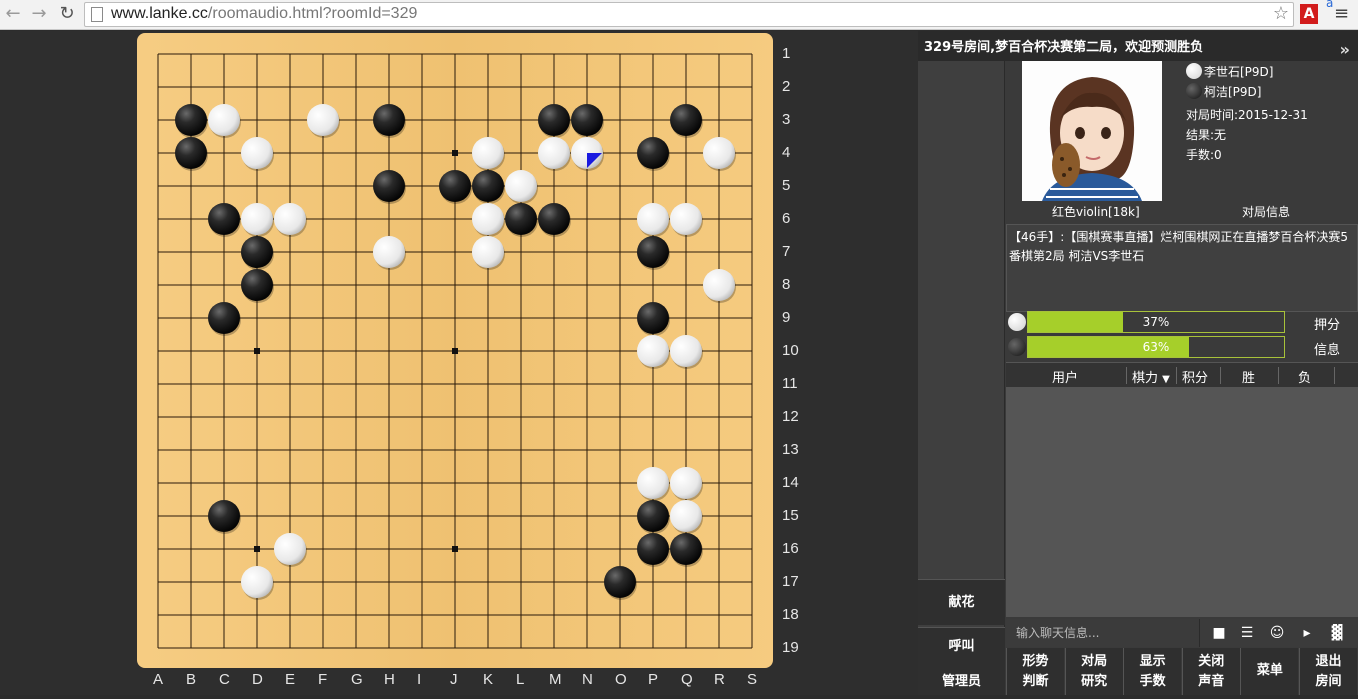 Image resolution: width=1358 pixels, height=699 pixels. What do you see at coordinates (1309, 14) in the screenshot?
I see `extension-icon: A` at bounding box center [1309, 14].